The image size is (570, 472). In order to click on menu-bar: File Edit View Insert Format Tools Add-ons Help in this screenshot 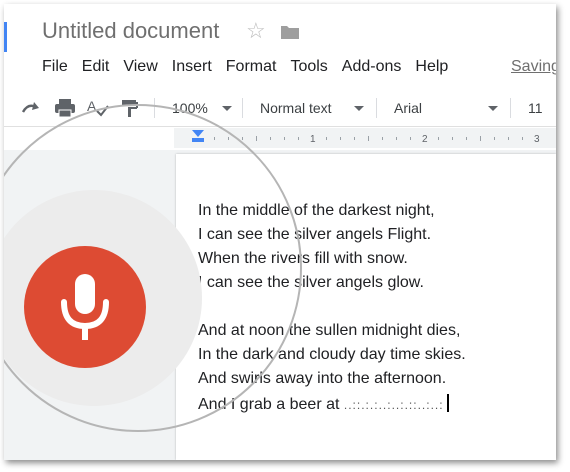, I will do `click(252, 69)`.